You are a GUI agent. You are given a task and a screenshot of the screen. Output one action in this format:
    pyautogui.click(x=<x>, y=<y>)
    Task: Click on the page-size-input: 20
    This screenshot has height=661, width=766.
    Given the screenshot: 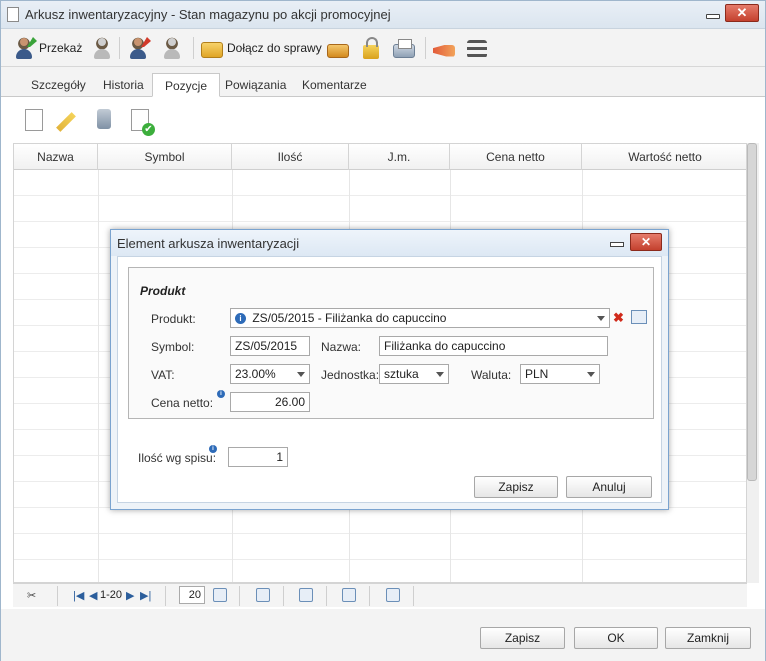 What is the action you would take?
    pyautogui.click(x=192, y=595)
    